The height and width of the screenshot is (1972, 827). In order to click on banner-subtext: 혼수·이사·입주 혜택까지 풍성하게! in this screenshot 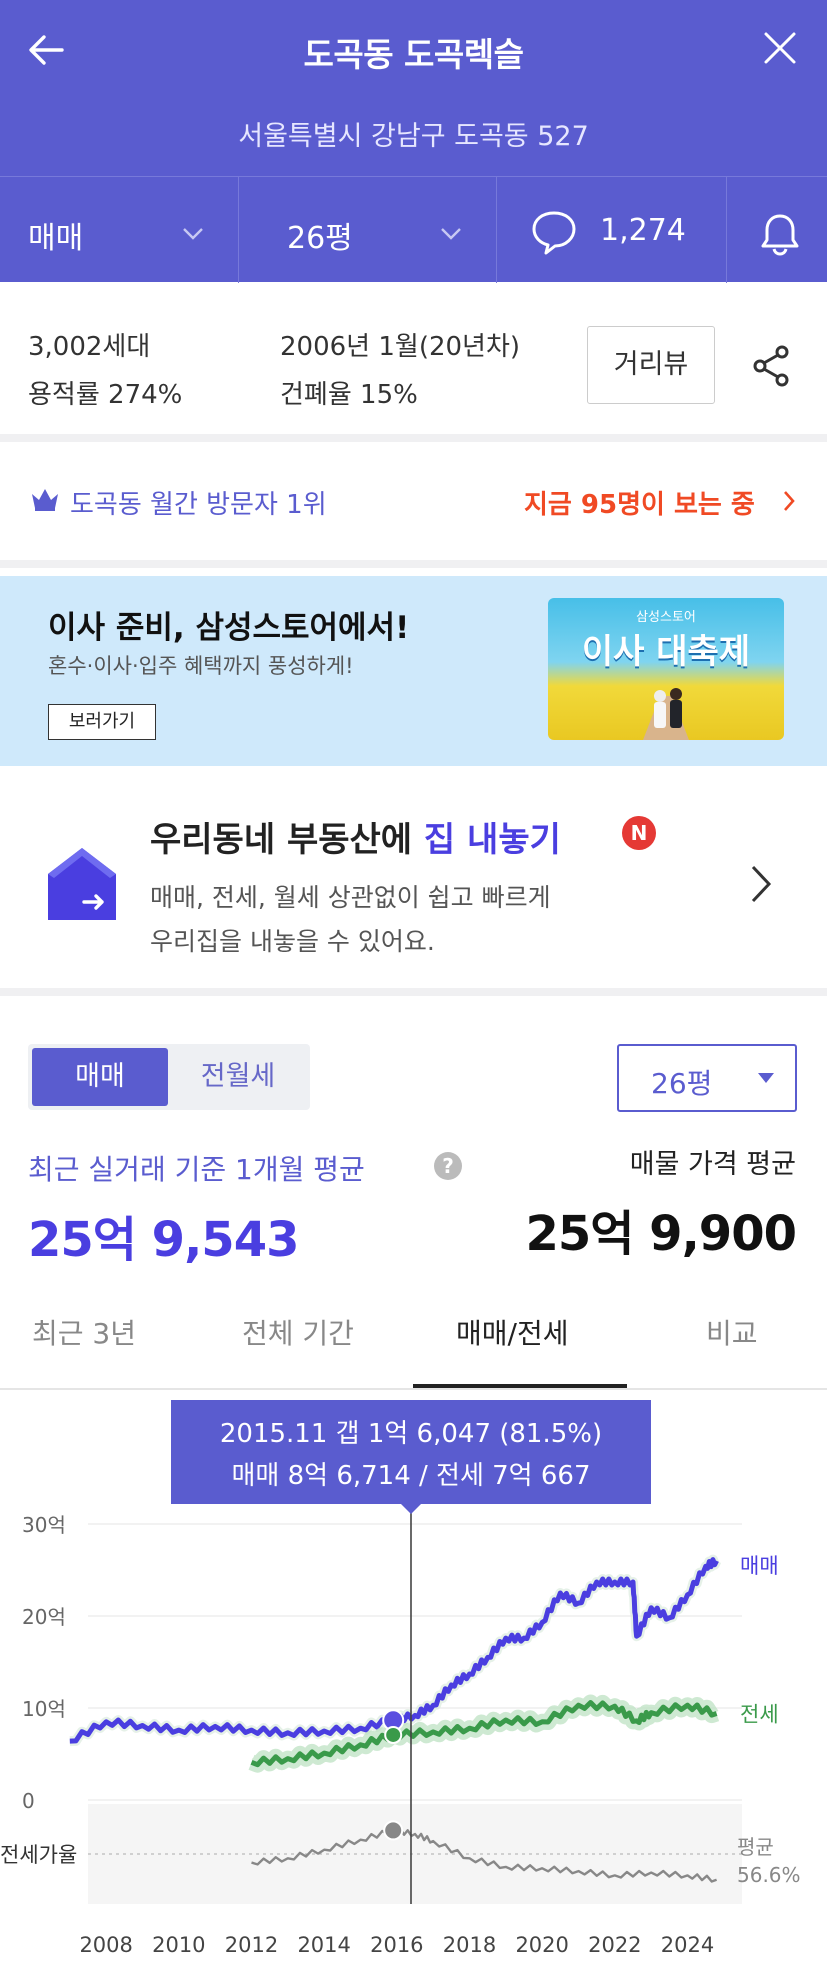, I will do `click(201, 666)`.